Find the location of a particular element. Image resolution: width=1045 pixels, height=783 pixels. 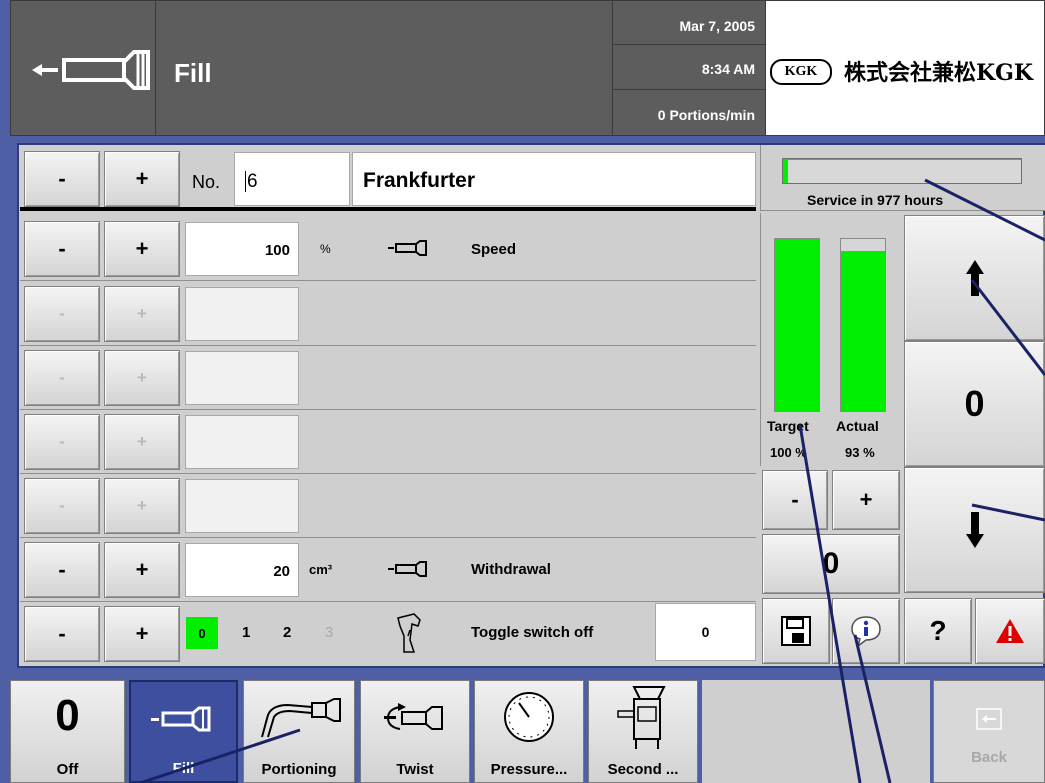

company-name: 株式会社兼松KGK is located at coordinates (939, 73).